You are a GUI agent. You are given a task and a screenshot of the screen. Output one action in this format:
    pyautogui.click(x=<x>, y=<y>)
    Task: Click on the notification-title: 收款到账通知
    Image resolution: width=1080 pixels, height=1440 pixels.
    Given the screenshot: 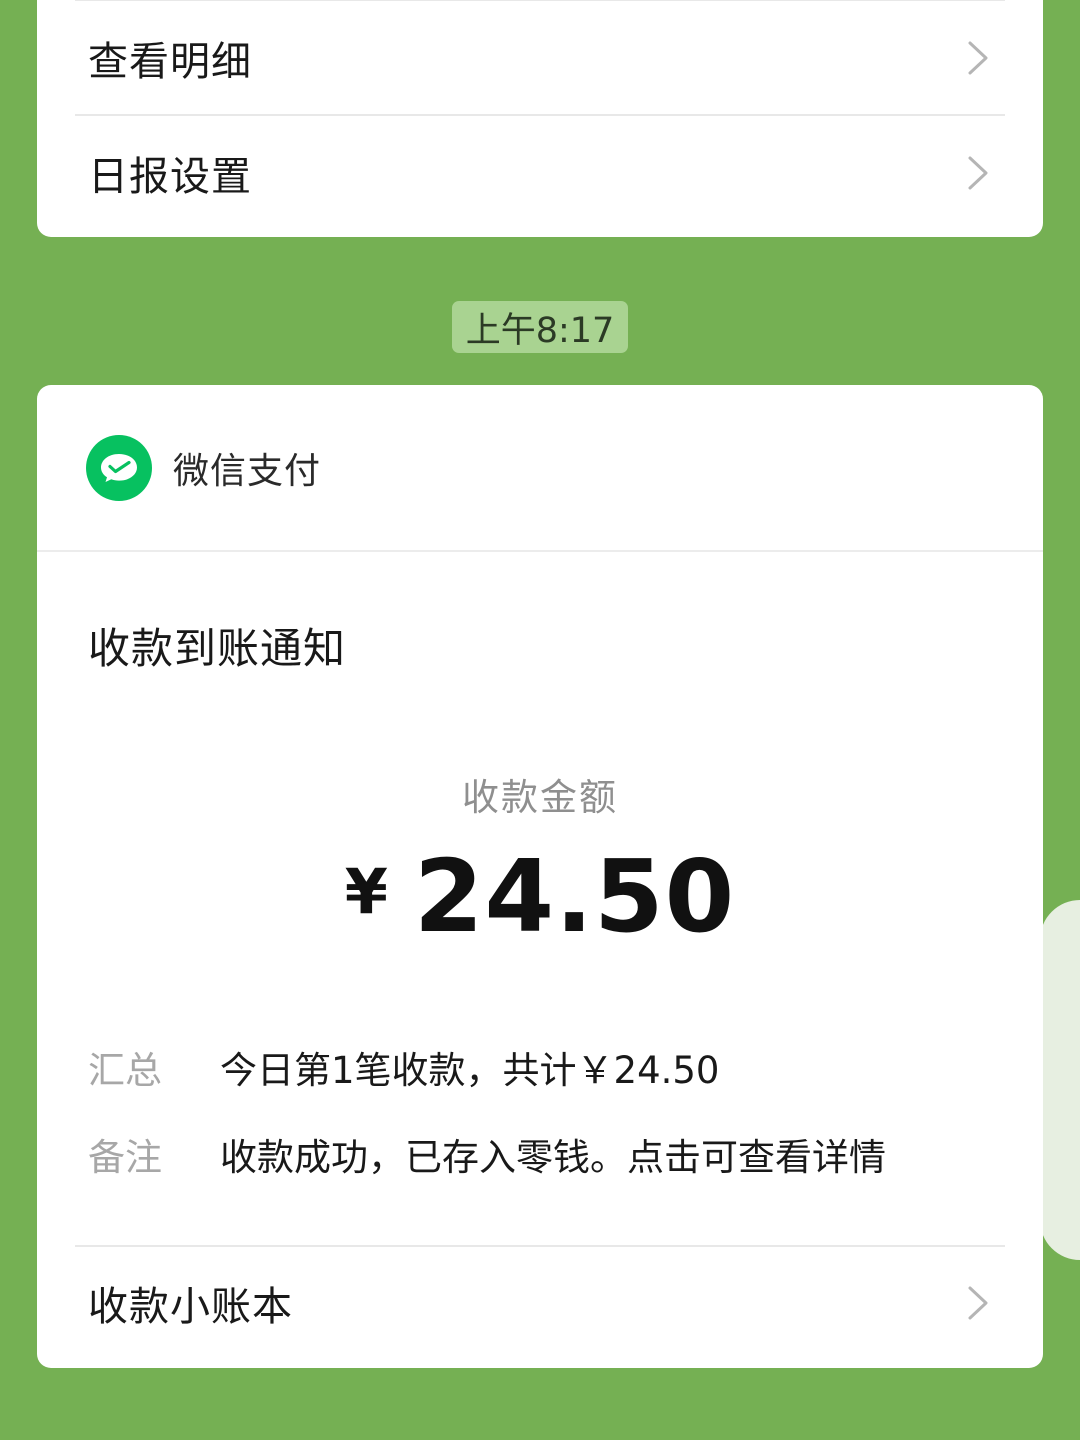 What is the action you would take?
    pyautogui.click(x=217, y=648)
    